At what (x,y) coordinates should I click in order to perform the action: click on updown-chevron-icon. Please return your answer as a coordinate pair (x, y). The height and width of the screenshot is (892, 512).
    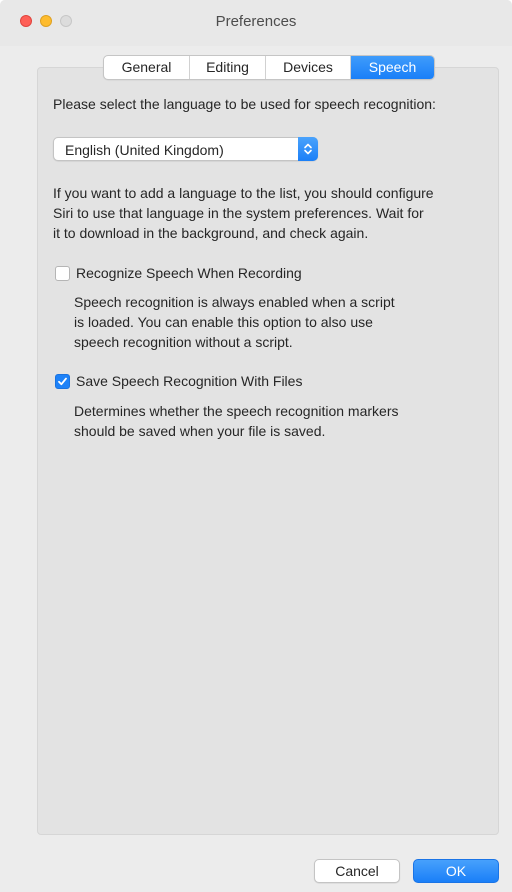
    Looking at the image, I should click on (308, 149).